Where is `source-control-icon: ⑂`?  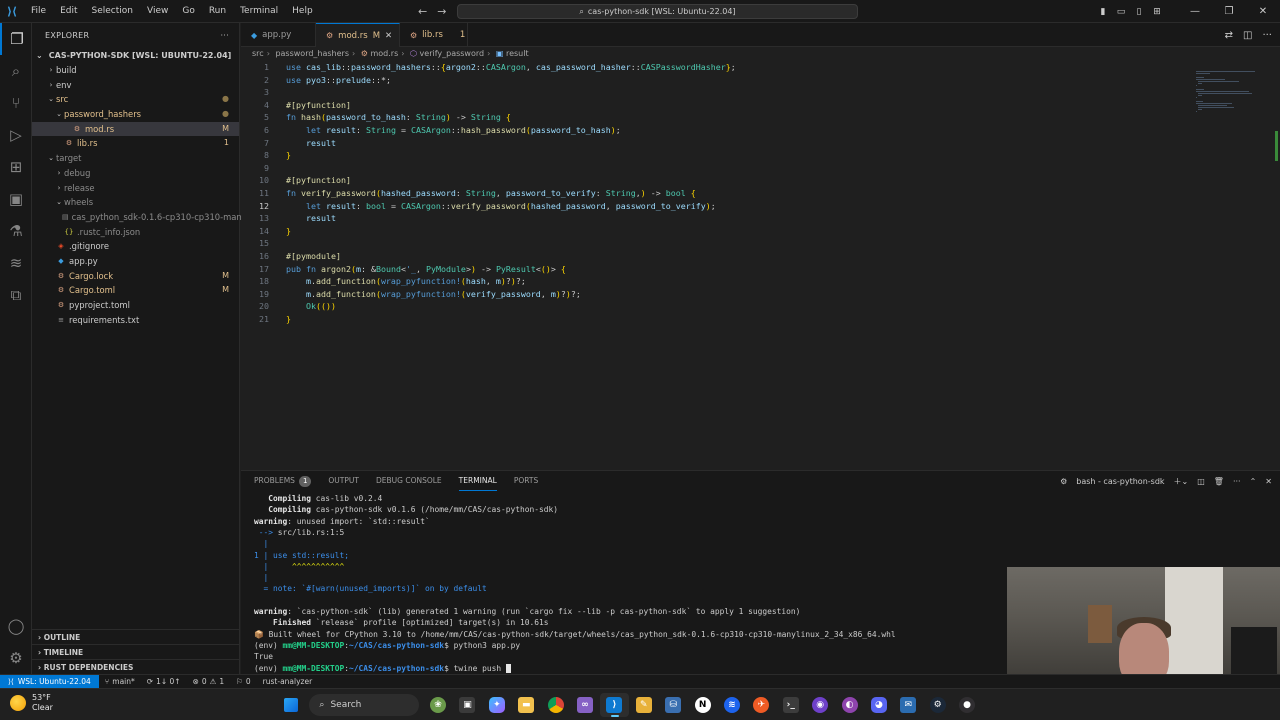
source-control-icon: ⑂ is located at coordinates (16, 103).